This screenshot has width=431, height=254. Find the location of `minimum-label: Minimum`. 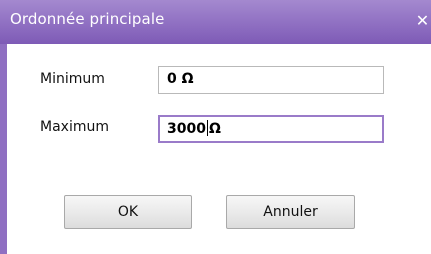

minimum-label: Minimum is located at coordinates (72, 79).